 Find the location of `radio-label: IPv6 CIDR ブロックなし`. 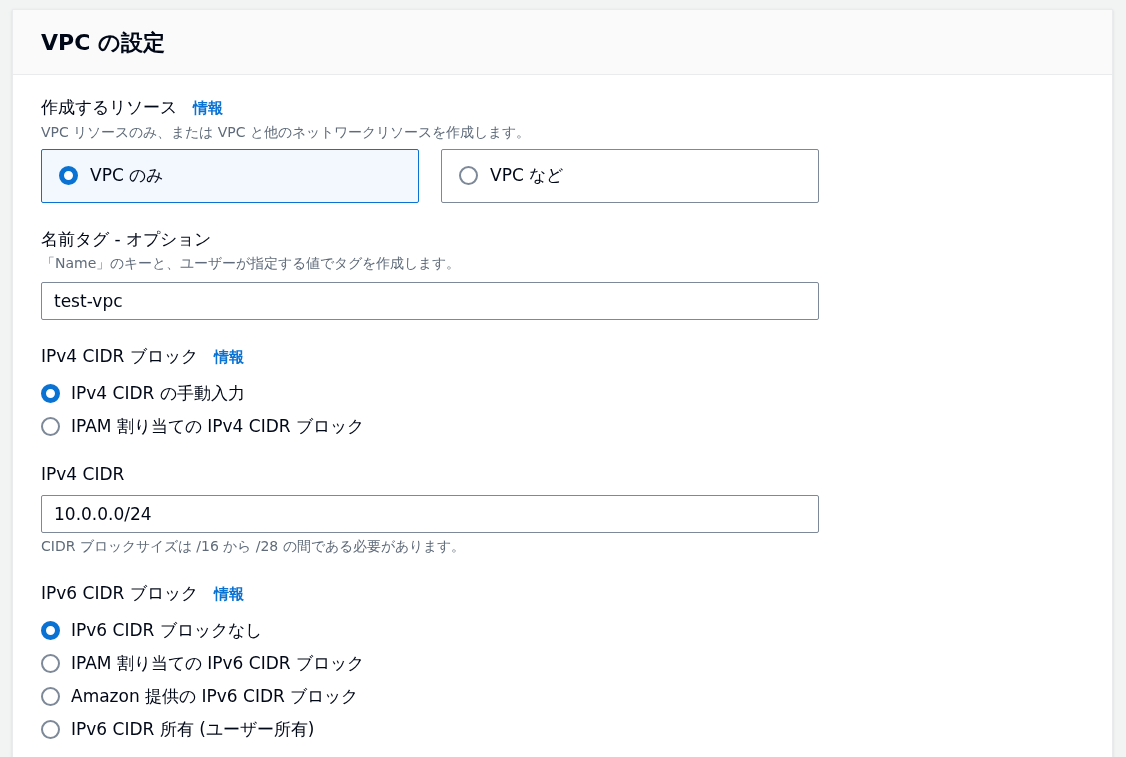

radio-label: IPv6 CIDR ブロックなし is located at coordinates (166, 630).